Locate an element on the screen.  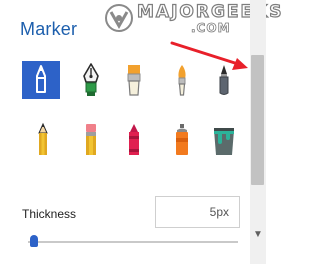
paint-bucket-icon is located at coordinates (224, 141).